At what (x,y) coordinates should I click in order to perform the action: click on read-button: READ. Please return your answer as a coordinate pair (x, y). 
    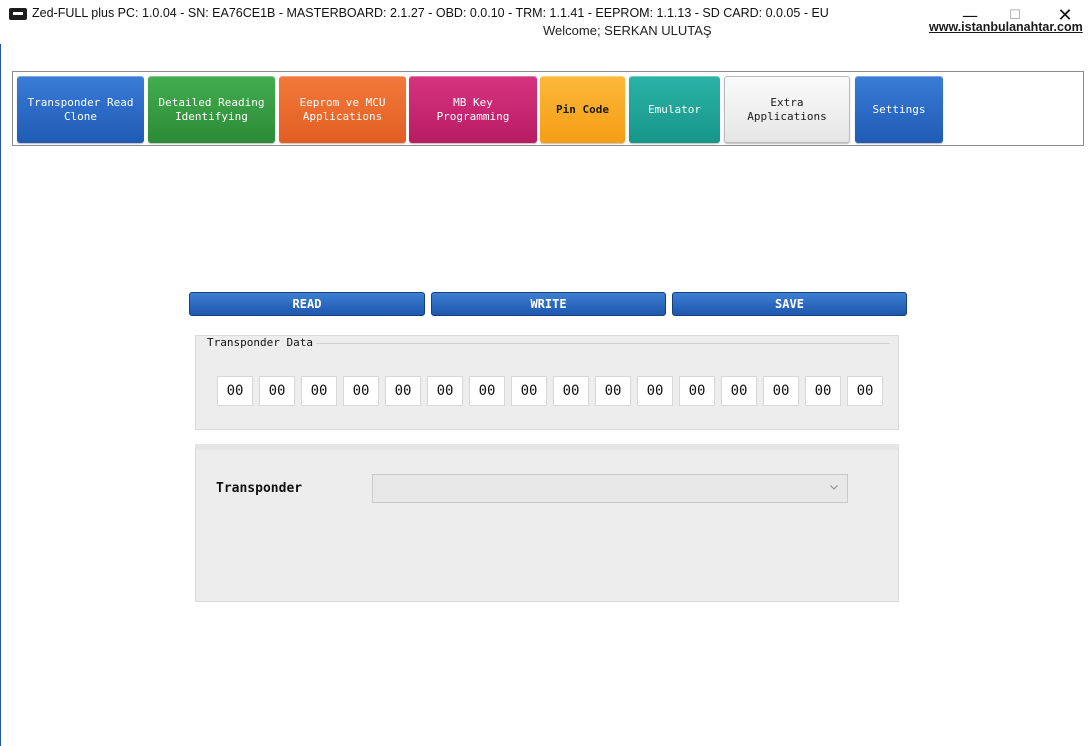
    Looking at the image, I should click on (307, 304).